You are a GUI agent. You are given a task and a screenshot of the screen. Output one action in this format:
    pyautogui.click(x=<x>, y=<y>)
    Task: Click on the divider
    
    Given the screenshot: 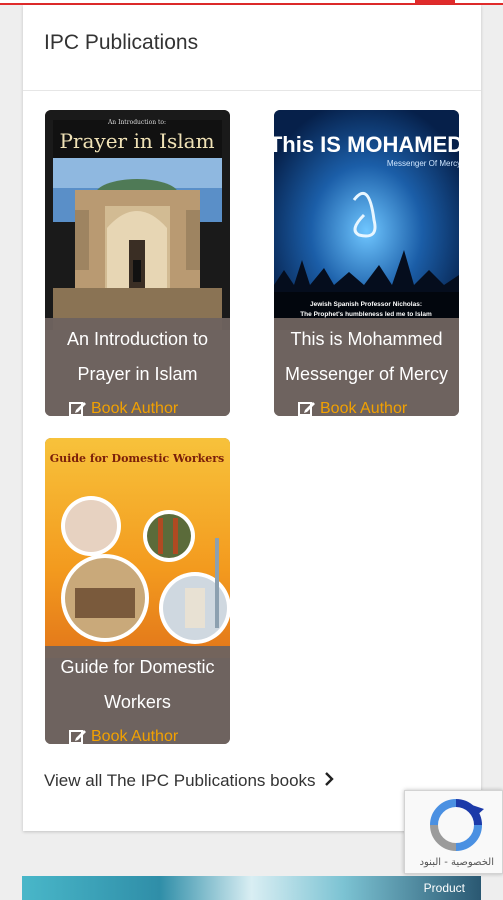 What is the action you would take?
    pyautogui.click(x=252, y=90)
    